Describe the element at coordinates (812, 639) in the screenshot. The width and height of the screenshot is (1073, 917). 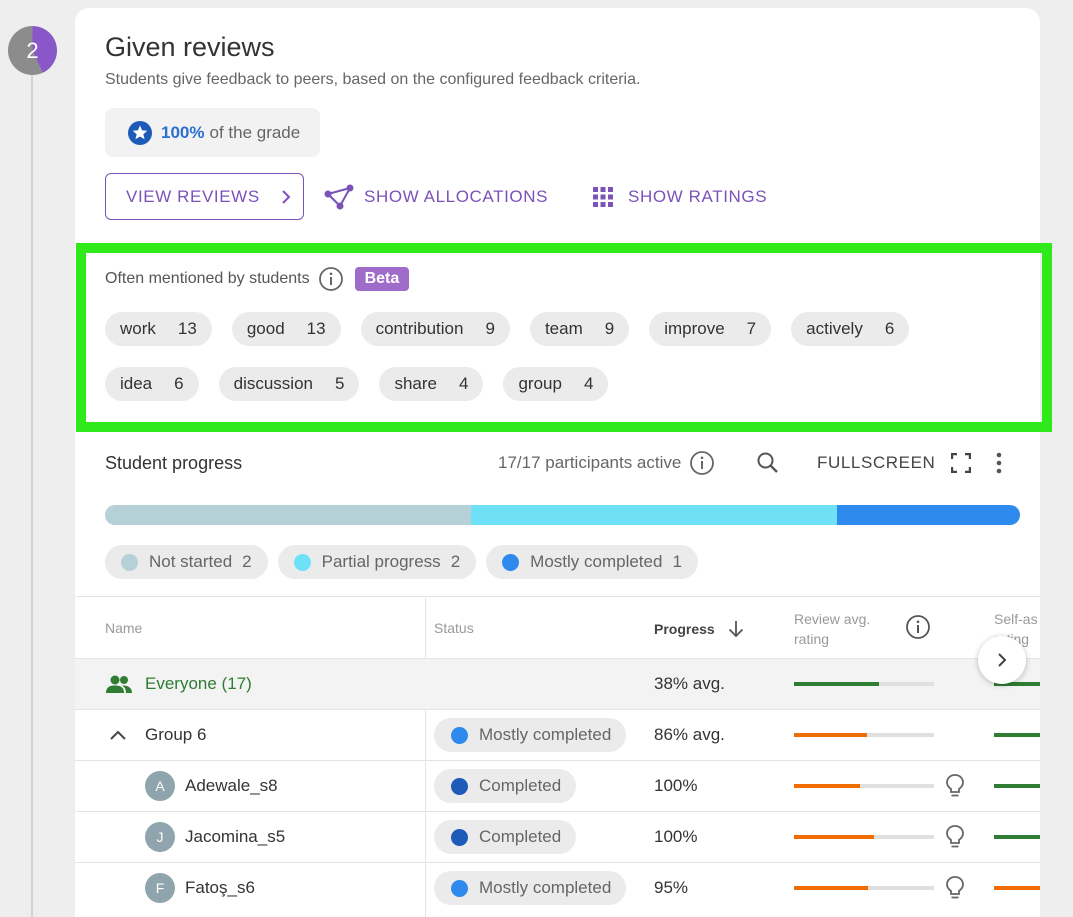
I see `review-header-line2: rating` at that location.